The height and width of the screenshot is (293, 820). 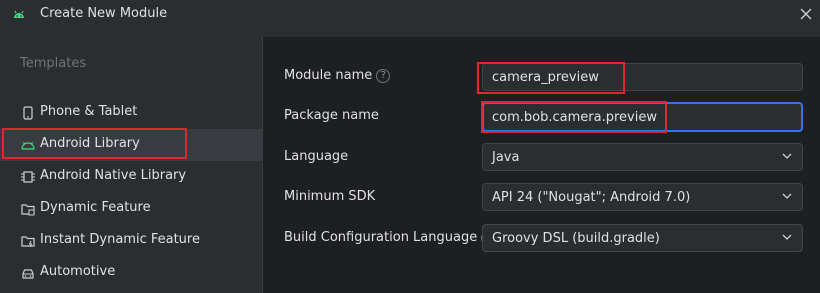 I want to click on sidebar-item-android-native-library: Android Native Library, so click(x=131, y=177).